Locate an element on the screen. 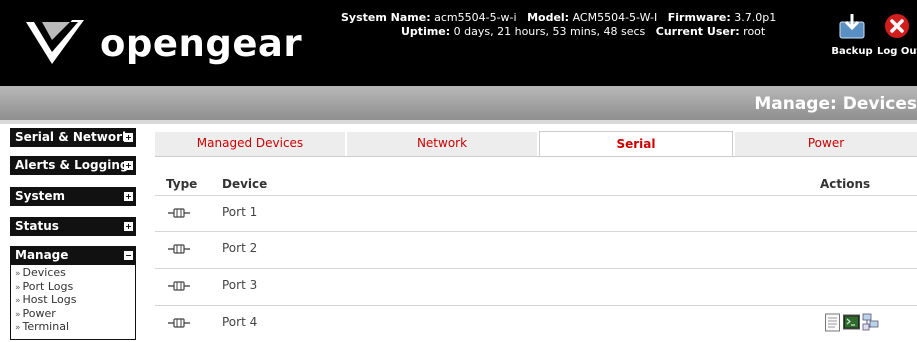  sidebar-section-serial-network: Serial & Network + is located at coordinates (73, 137).